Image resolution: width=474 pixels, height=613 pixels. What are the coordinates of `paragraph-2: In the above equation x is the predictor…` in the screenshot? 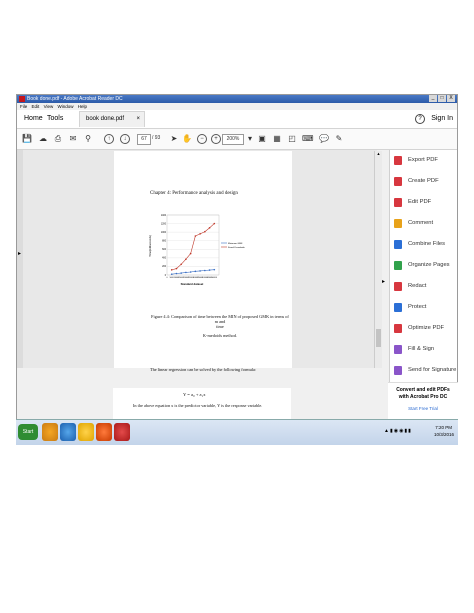 It's located at (198, 405).